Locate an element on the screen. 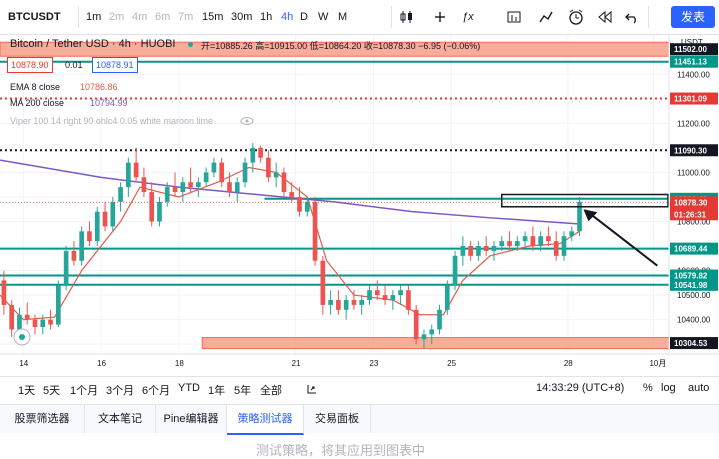 This screenshot has height=459, width=719. level-tag-label: 11090.30 is located at coordinates (690, 150).